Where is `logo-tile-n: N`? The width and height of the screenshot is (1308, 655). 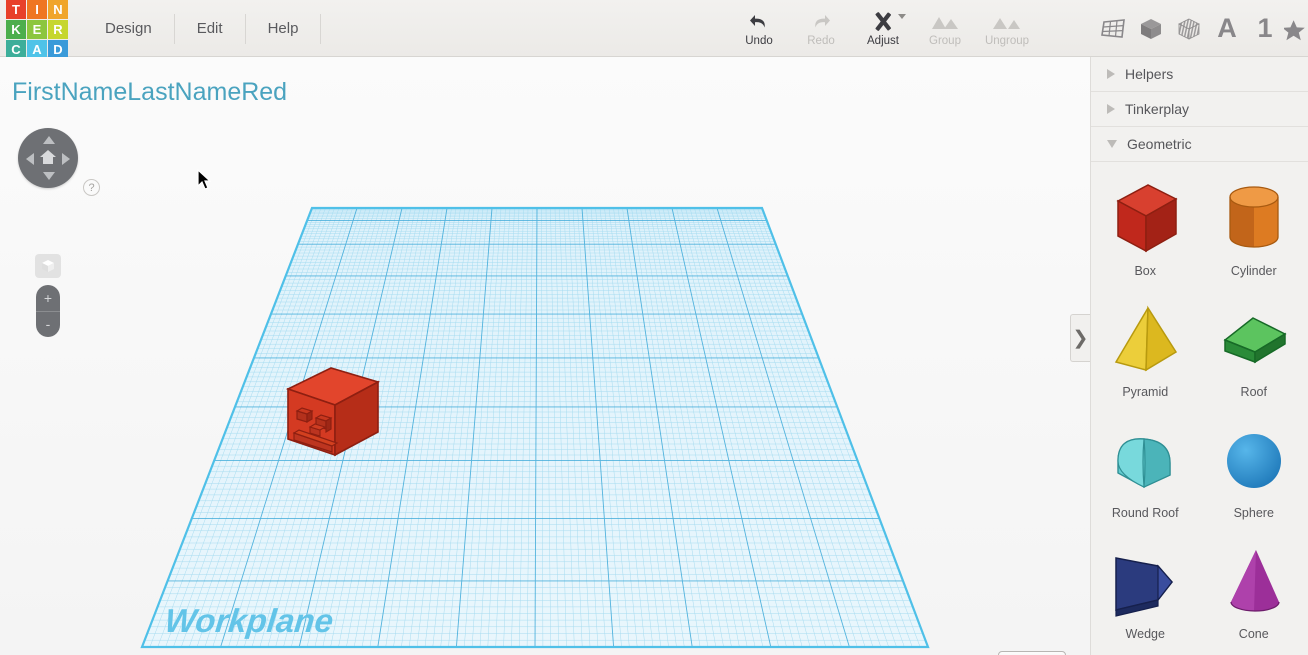 logo-tile-n: N is located at coordinates (58, 9).